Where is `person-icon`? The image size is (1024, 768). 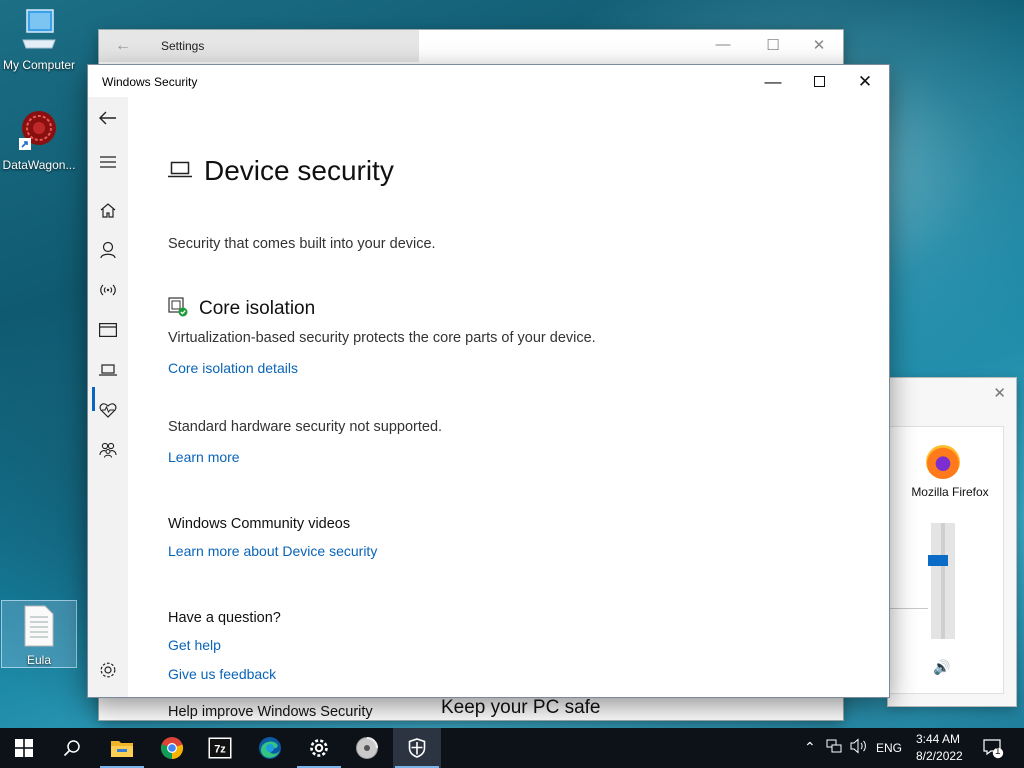 person-icon is located at coordinates (108, 250).